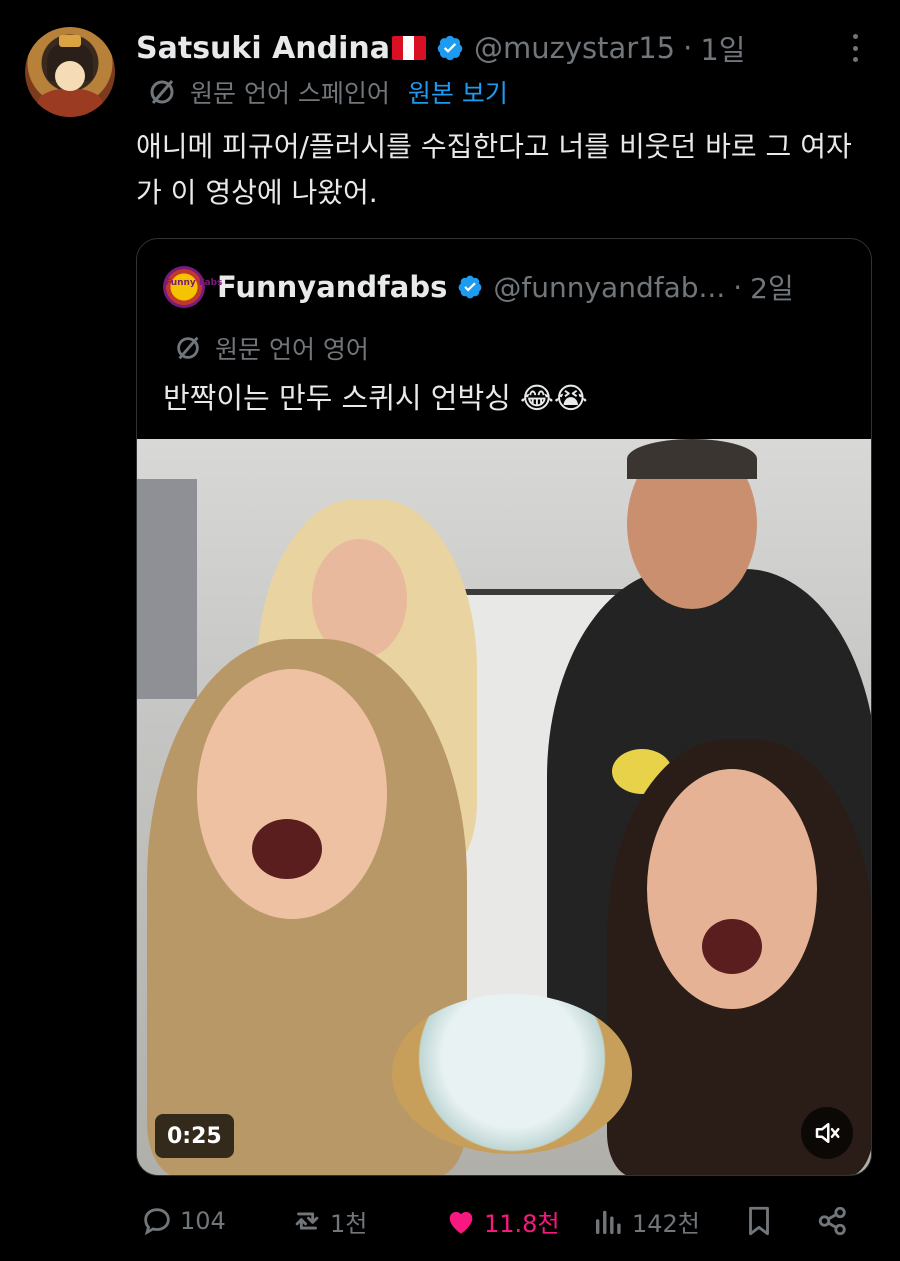 This screenshot has width=900, height=1261. Describe the element at coordinates (70, 103) in the screenshot. I see `avatar-robe` at that location.